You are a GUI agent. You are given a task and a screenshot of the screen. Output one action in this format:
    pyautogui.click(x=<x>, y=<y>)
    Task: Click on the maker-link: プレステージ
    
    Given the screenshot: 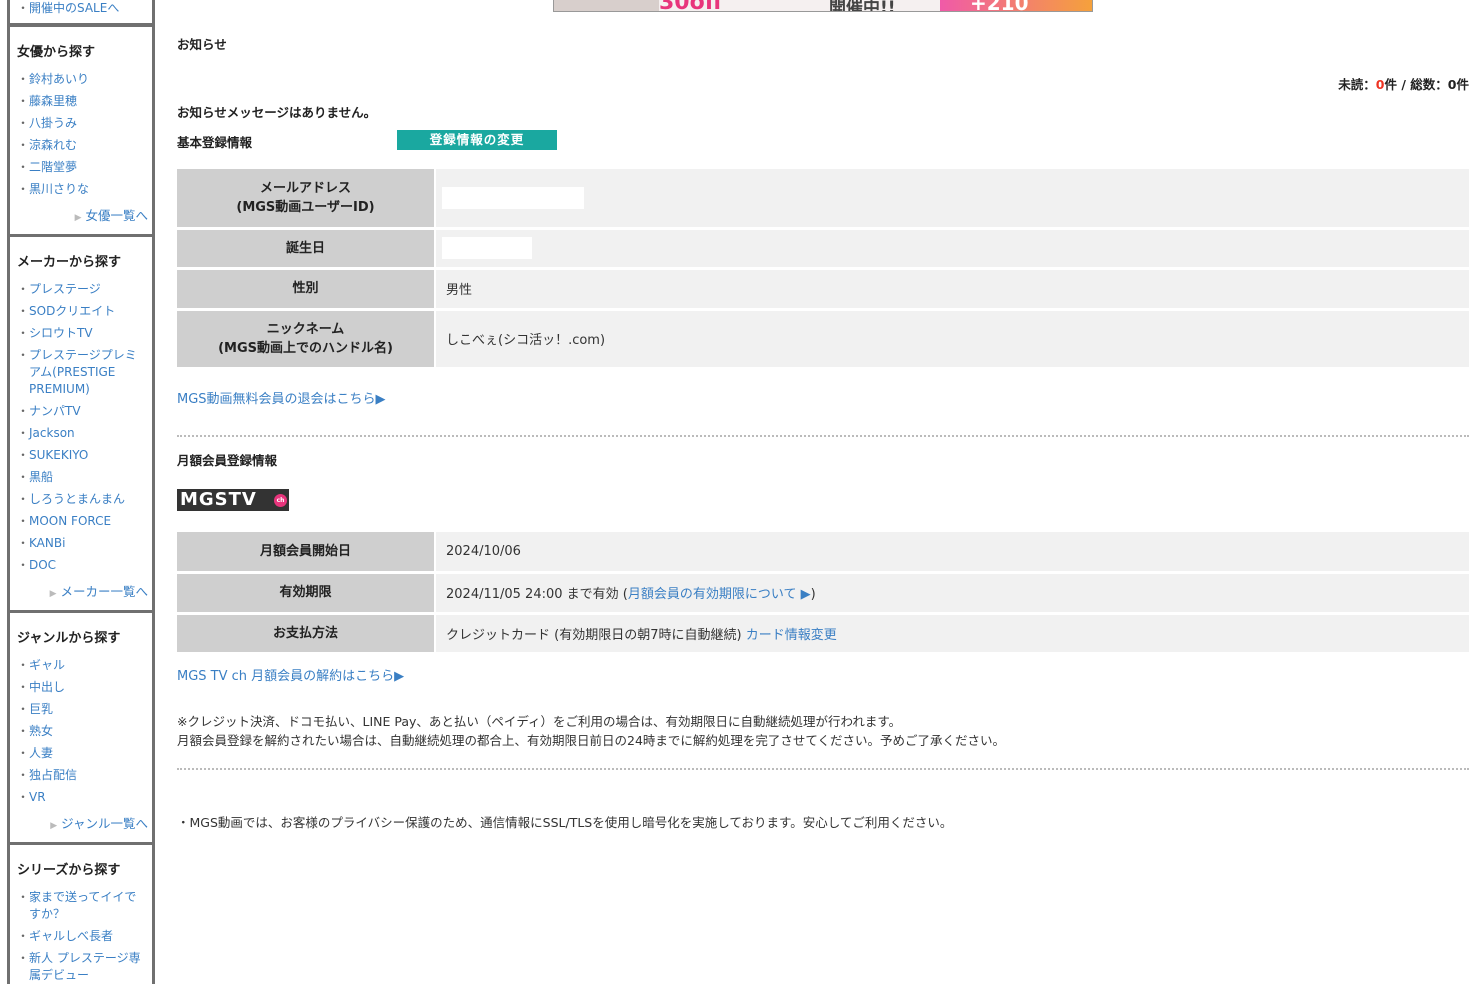 What is the action you would take?
    pyautogui.click(x=65, y=289)
    